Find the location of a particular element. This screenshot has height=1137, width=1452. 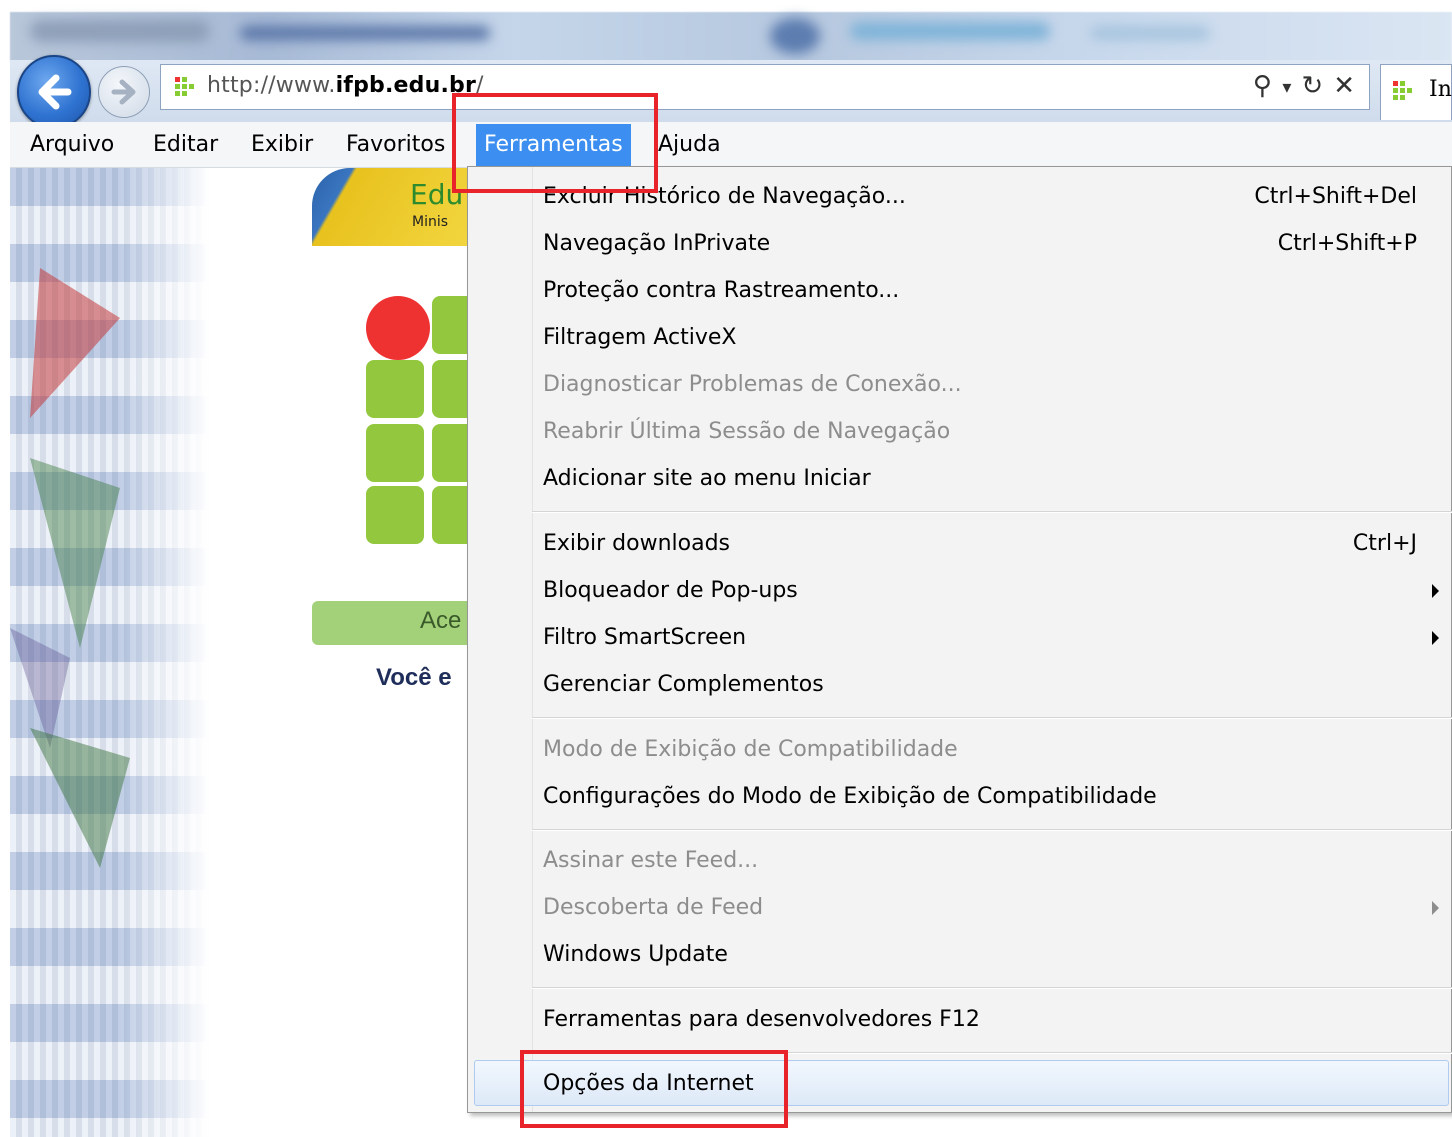

tab-title: In is located at coordinates (1440, 89).